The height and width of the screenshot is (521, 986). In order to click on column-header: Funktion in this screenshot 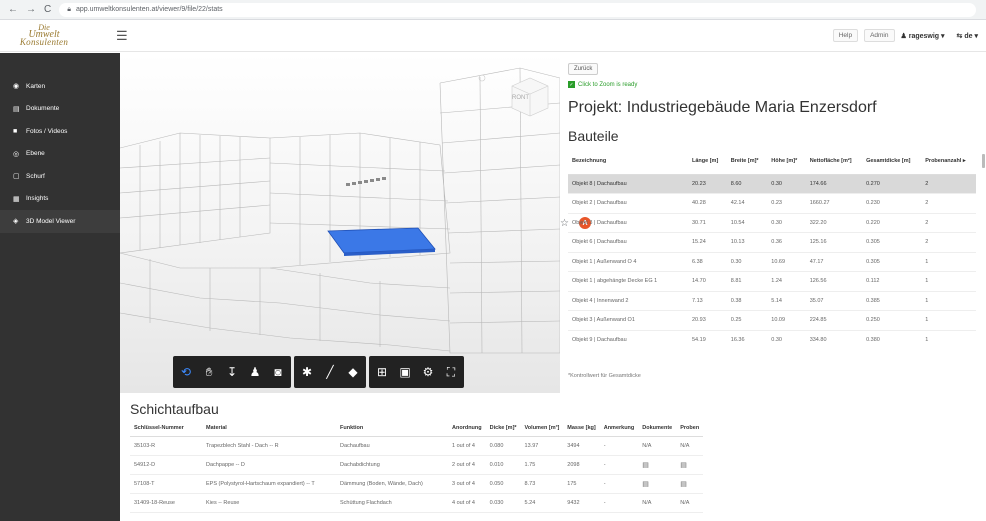, I will do `click(392, 428)`.